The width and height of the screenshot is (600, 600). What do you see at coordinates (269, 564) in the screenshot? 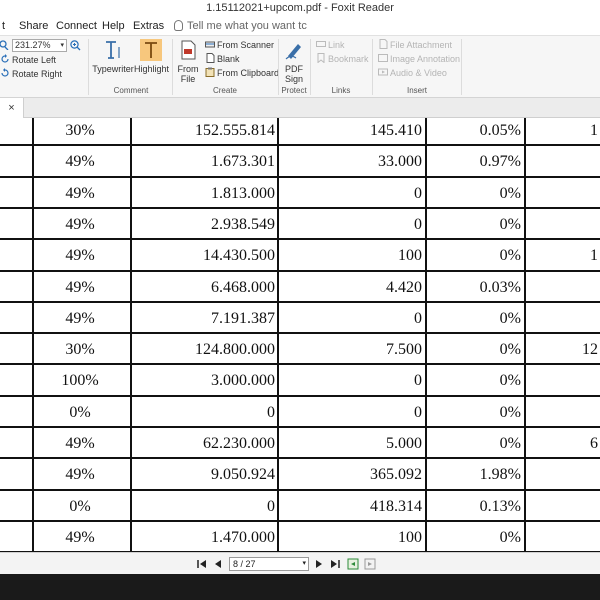
I see `page-number-input: 8 / 27 ▾` at bounding box center [269, 564].